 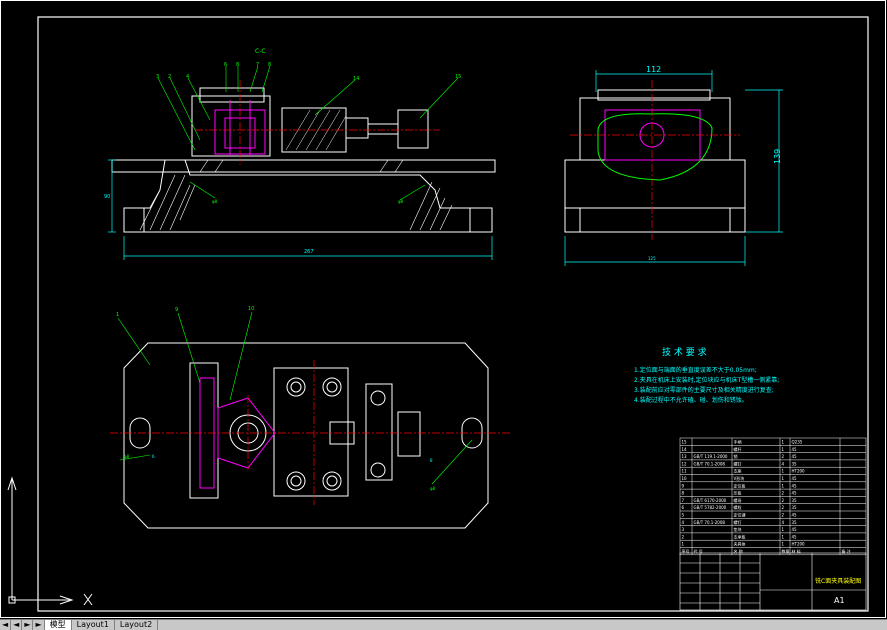 I want to click on parts-list-cell: 销, so click(x=736, y=456).